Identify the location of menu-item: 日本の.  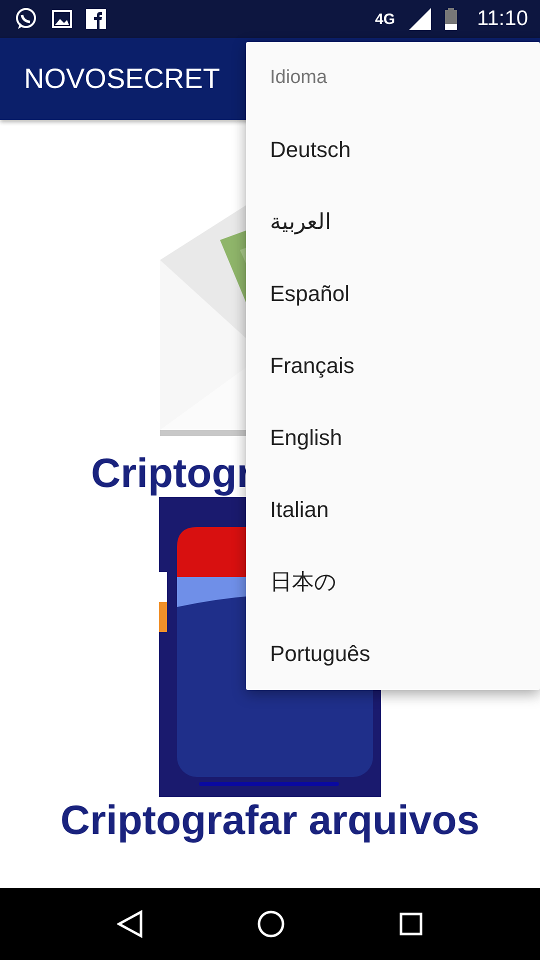
(393, 582).